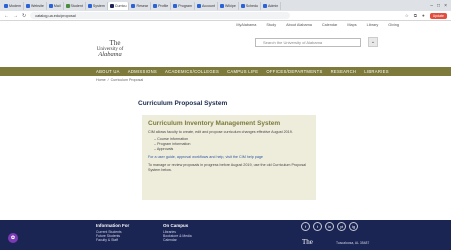 This screenshot has width=451, height=250. Describe the element at coordinates (317, 226) in the screenshot. I see `twitter-icon: t` at that location.